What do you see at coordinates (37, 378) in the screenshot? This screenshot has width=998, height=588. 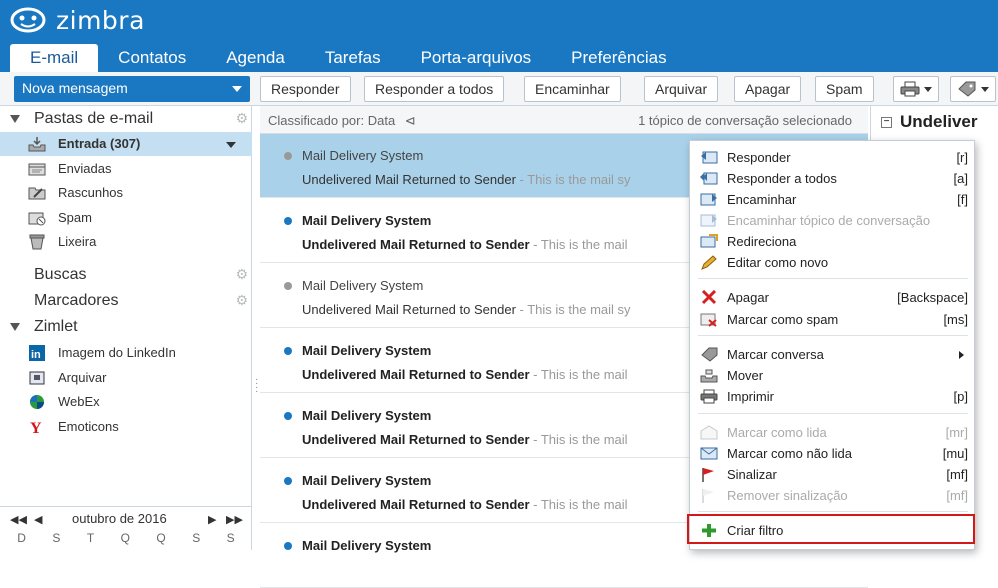 I see `archive-icon` at bounding box center [37, 378].